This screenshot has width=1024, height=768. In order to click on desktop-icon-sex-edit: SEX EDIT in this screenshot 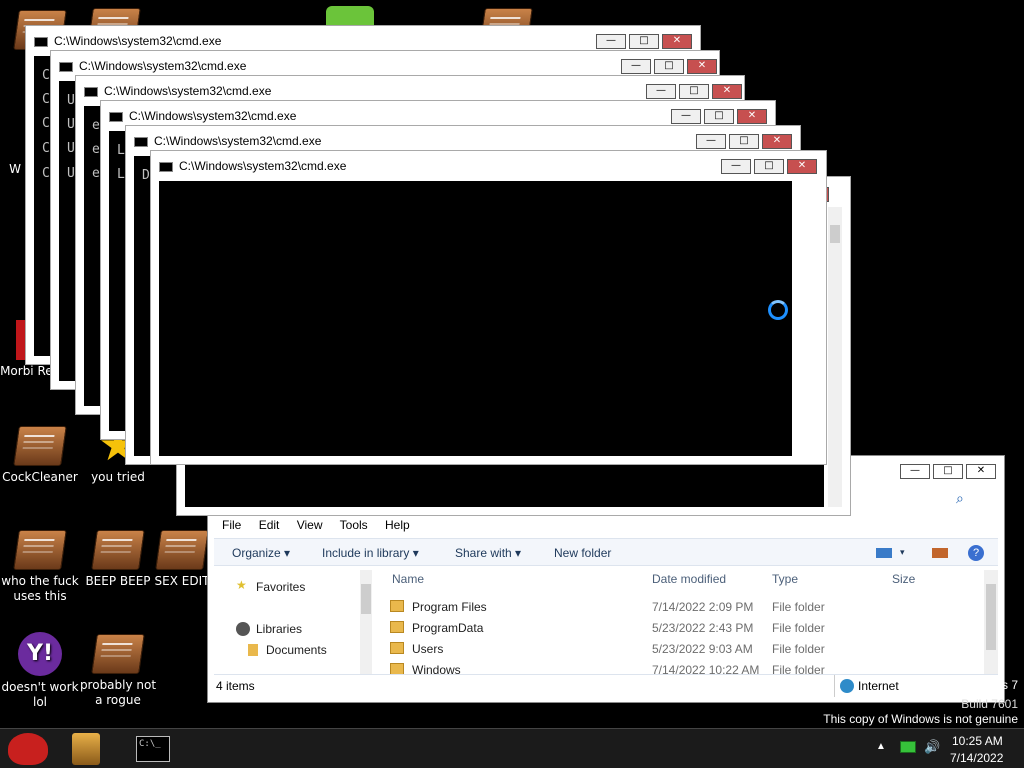, I will do `click(182, 559)`.